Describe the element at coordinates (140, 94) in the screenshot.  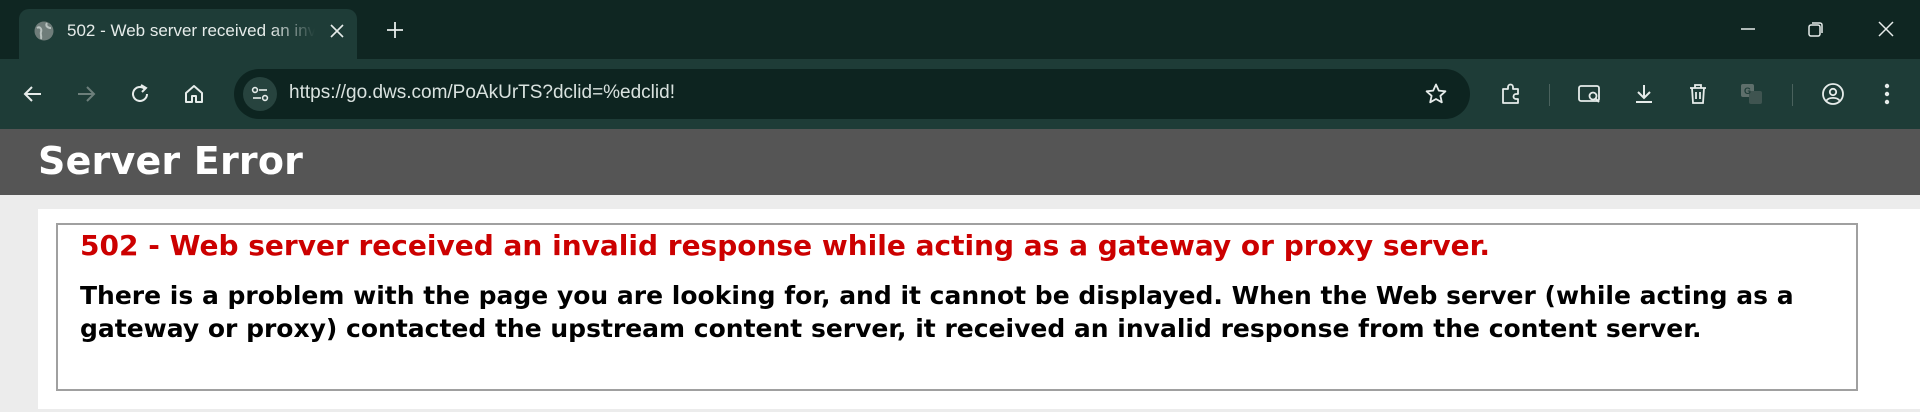
I see `reload-icon` at that location.